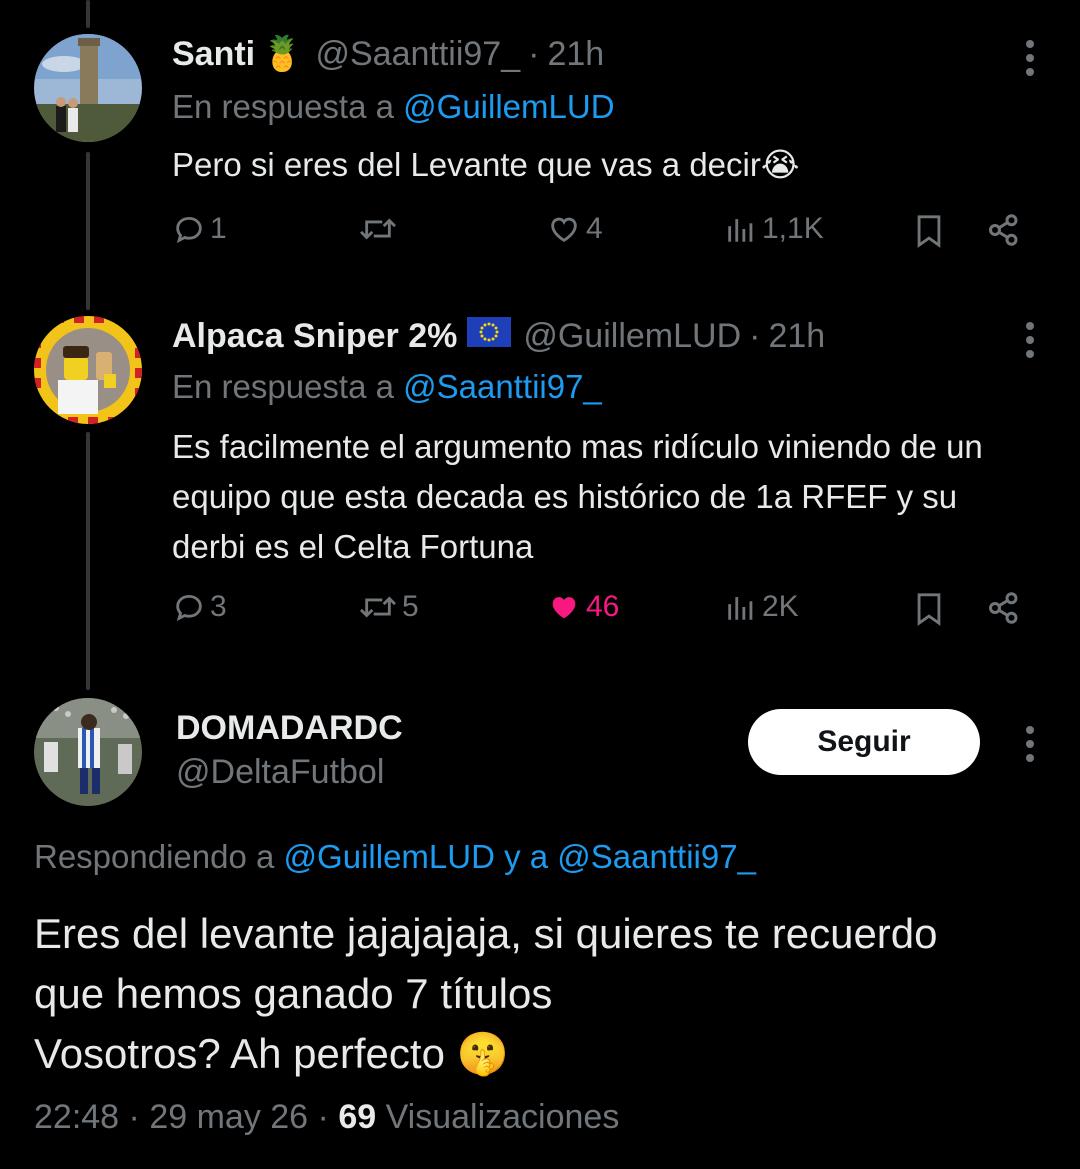  I want to click on share-icon, so click(1003, 608).